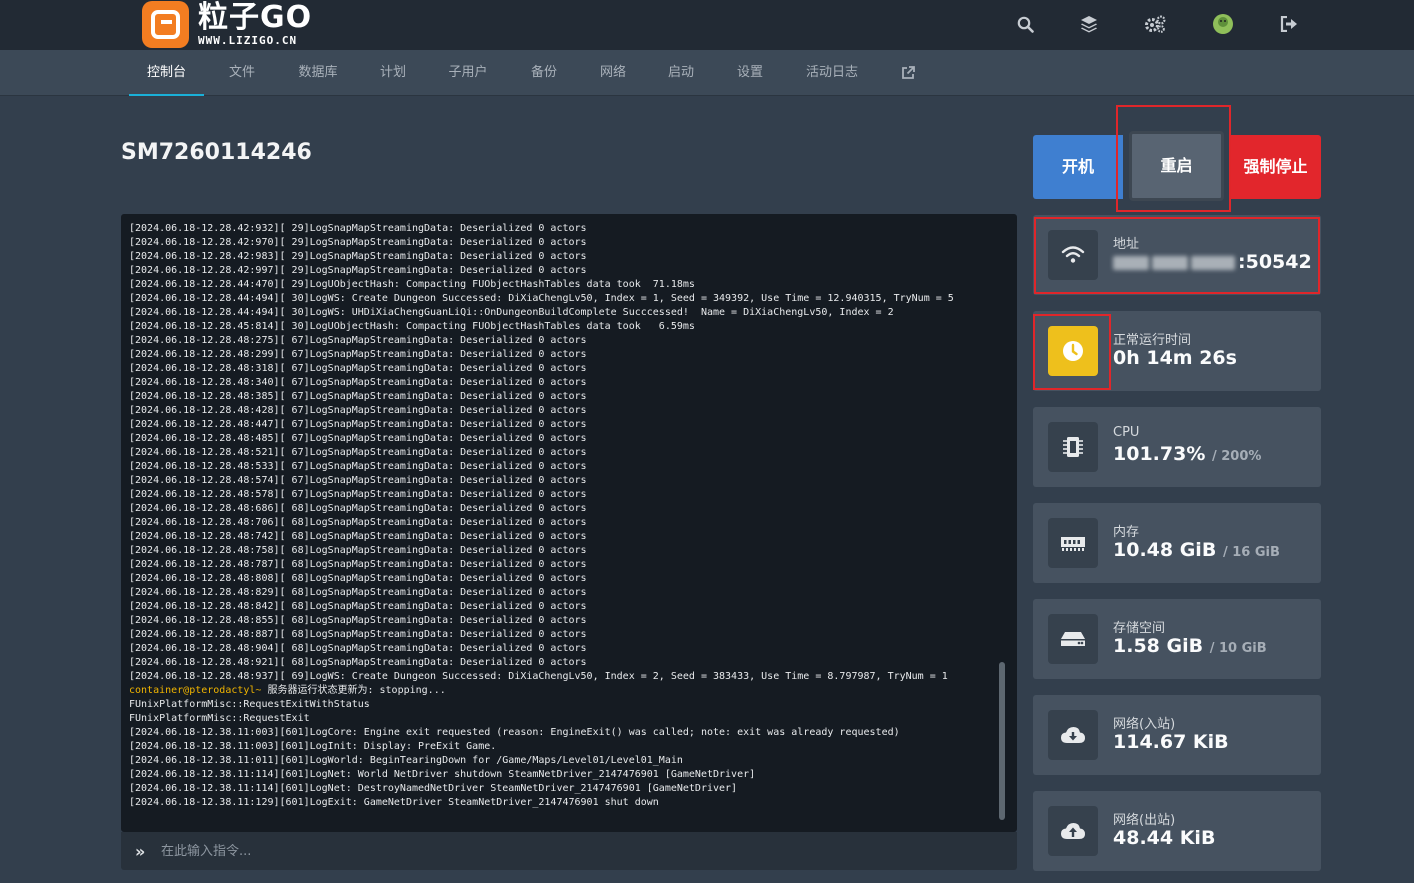 The height and width of the screenshot is (883, 1414). Describe the element at coordinates (1223, 24) in the screenshot. I see `avatar` at that location.